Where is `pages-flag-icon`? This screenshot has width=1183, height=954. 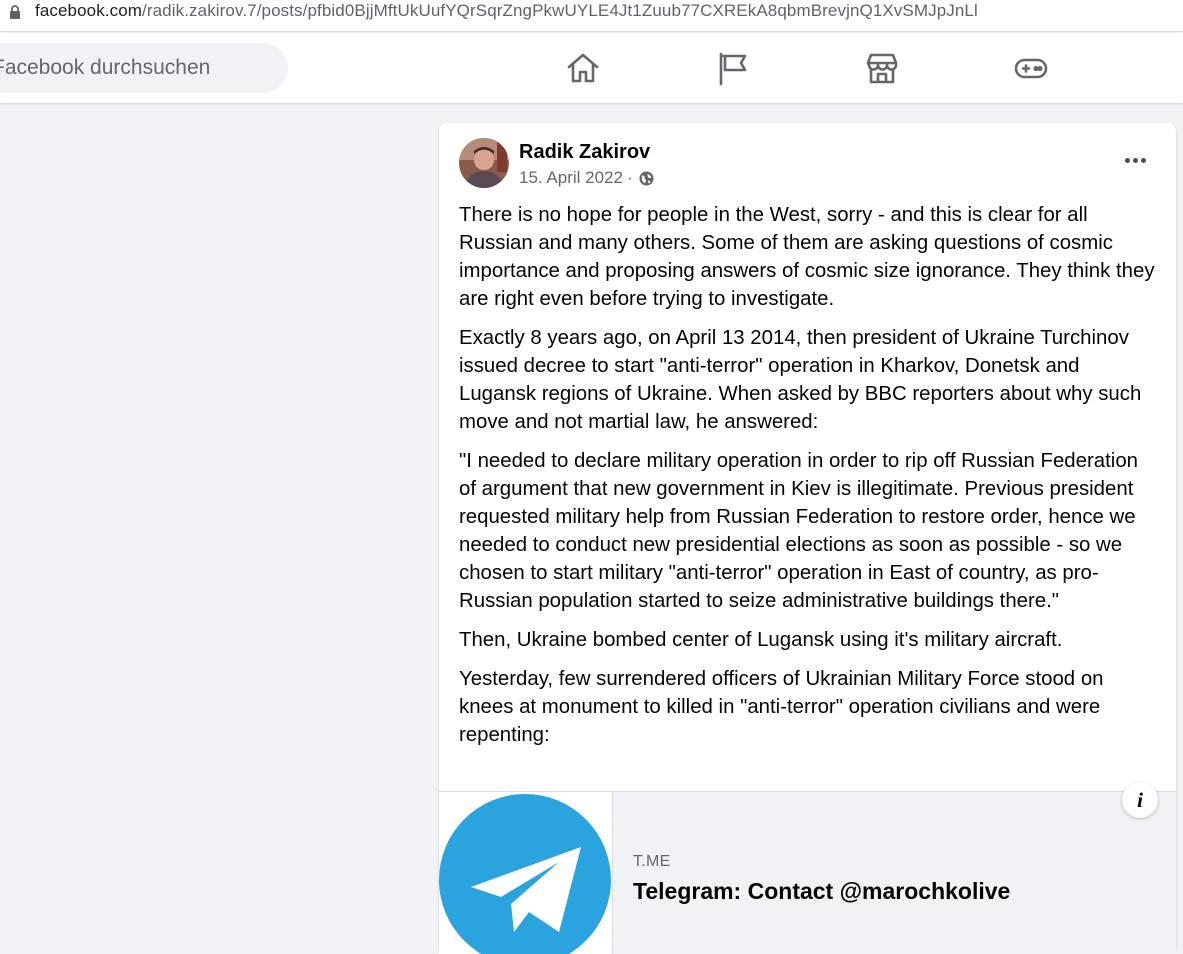 pages-flag-icon is located at coordinates (733, 68).